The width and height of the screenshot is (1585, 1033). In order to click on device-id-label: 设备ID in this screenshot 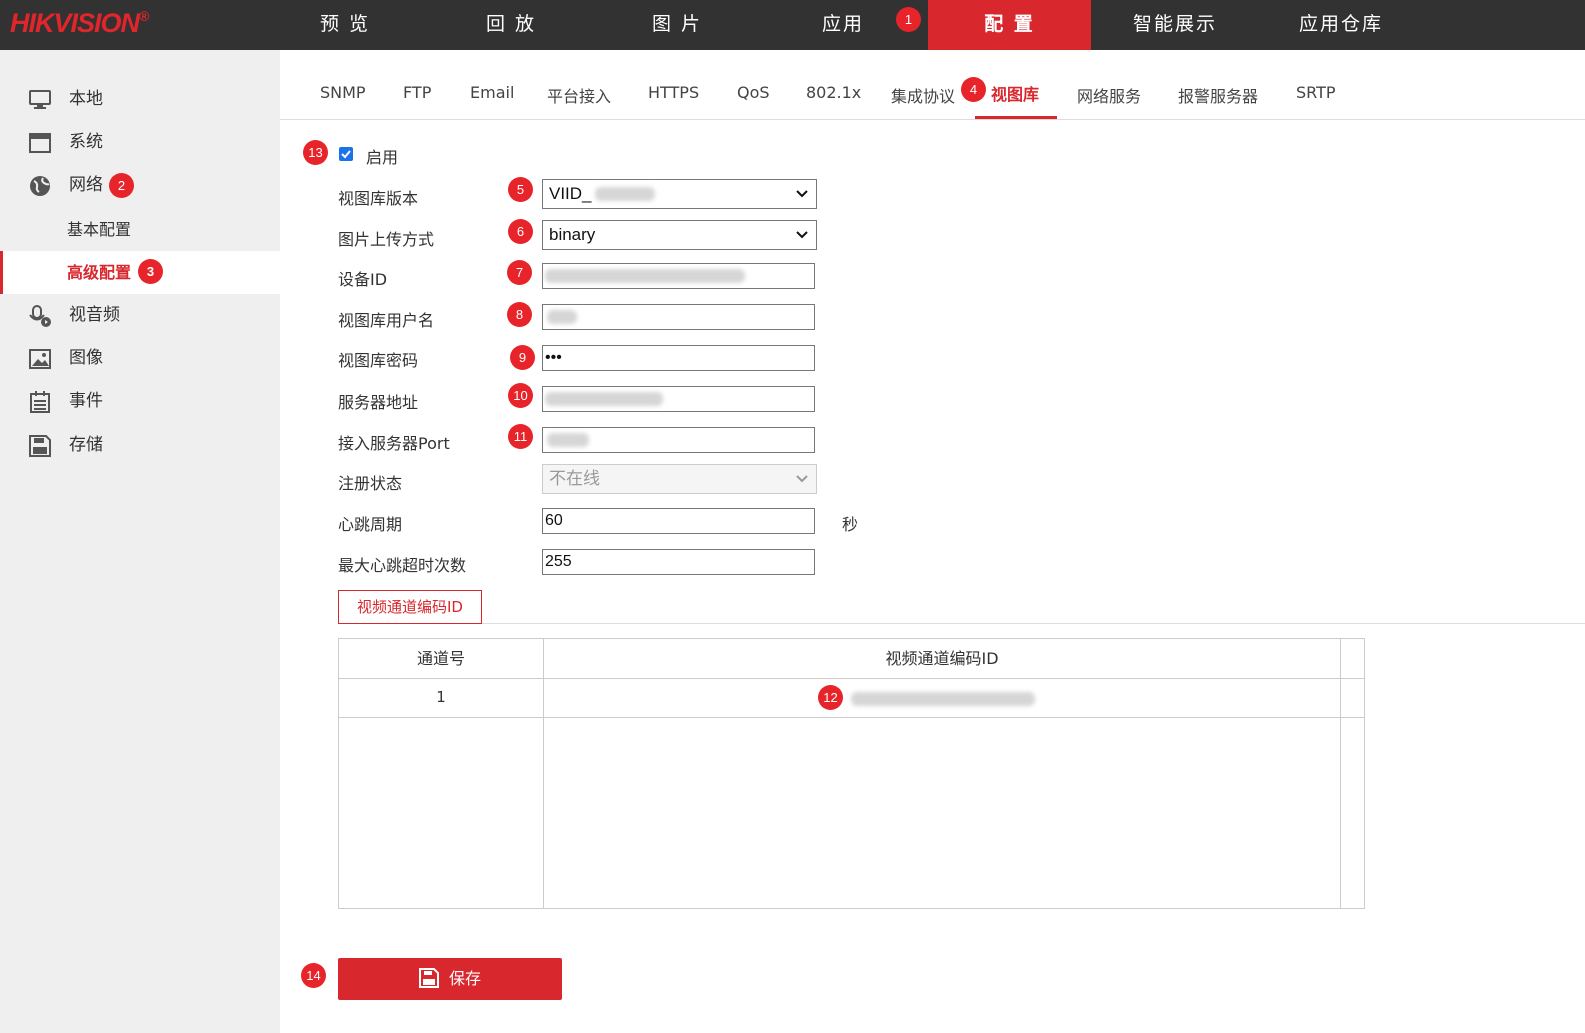, I will do `click(363, 279)`.